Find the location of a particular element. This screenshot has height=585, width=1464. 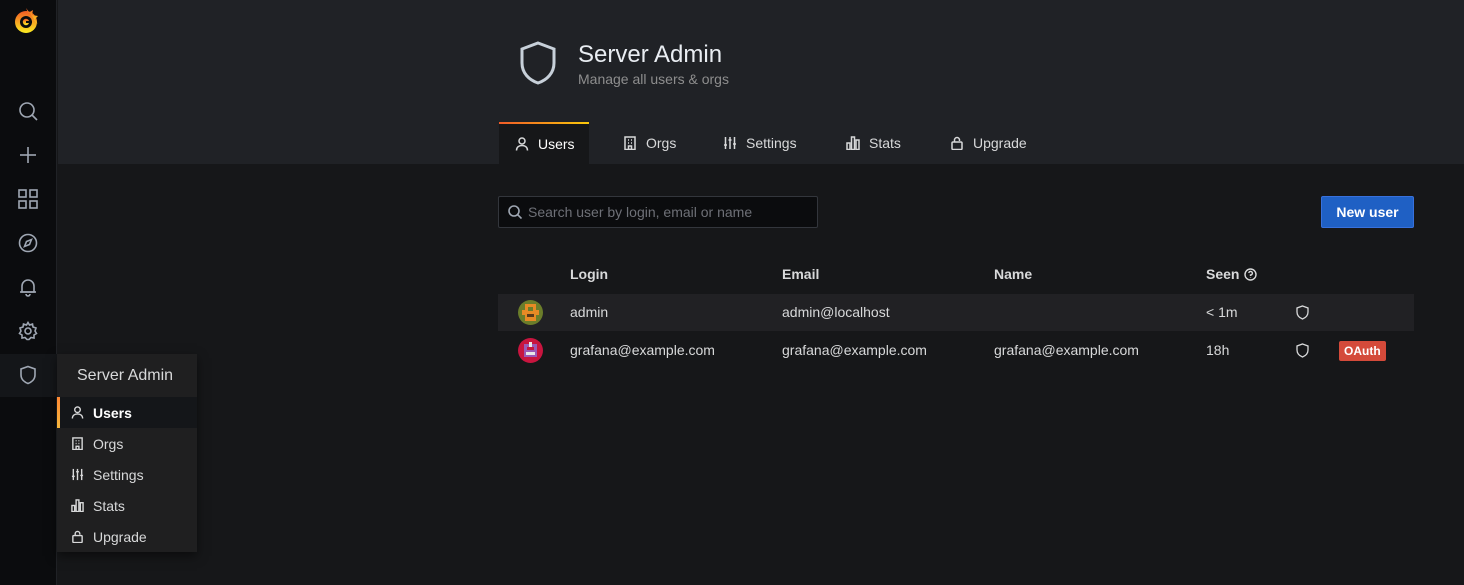

page-subtitle: Manage all users & orgs is located at coordinates (653, 79).